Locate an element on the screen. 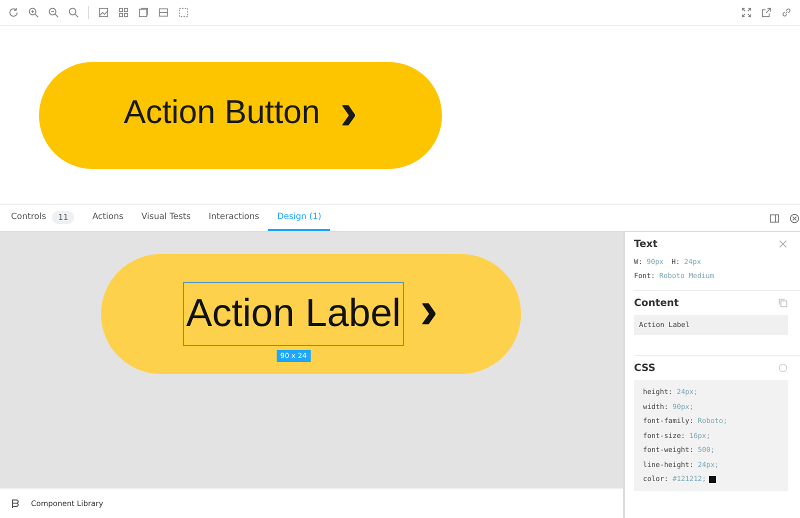 Image resolution: width=800 pixels, height=518 pixels. fullscreen-icon is located at coordinates (746, 12).